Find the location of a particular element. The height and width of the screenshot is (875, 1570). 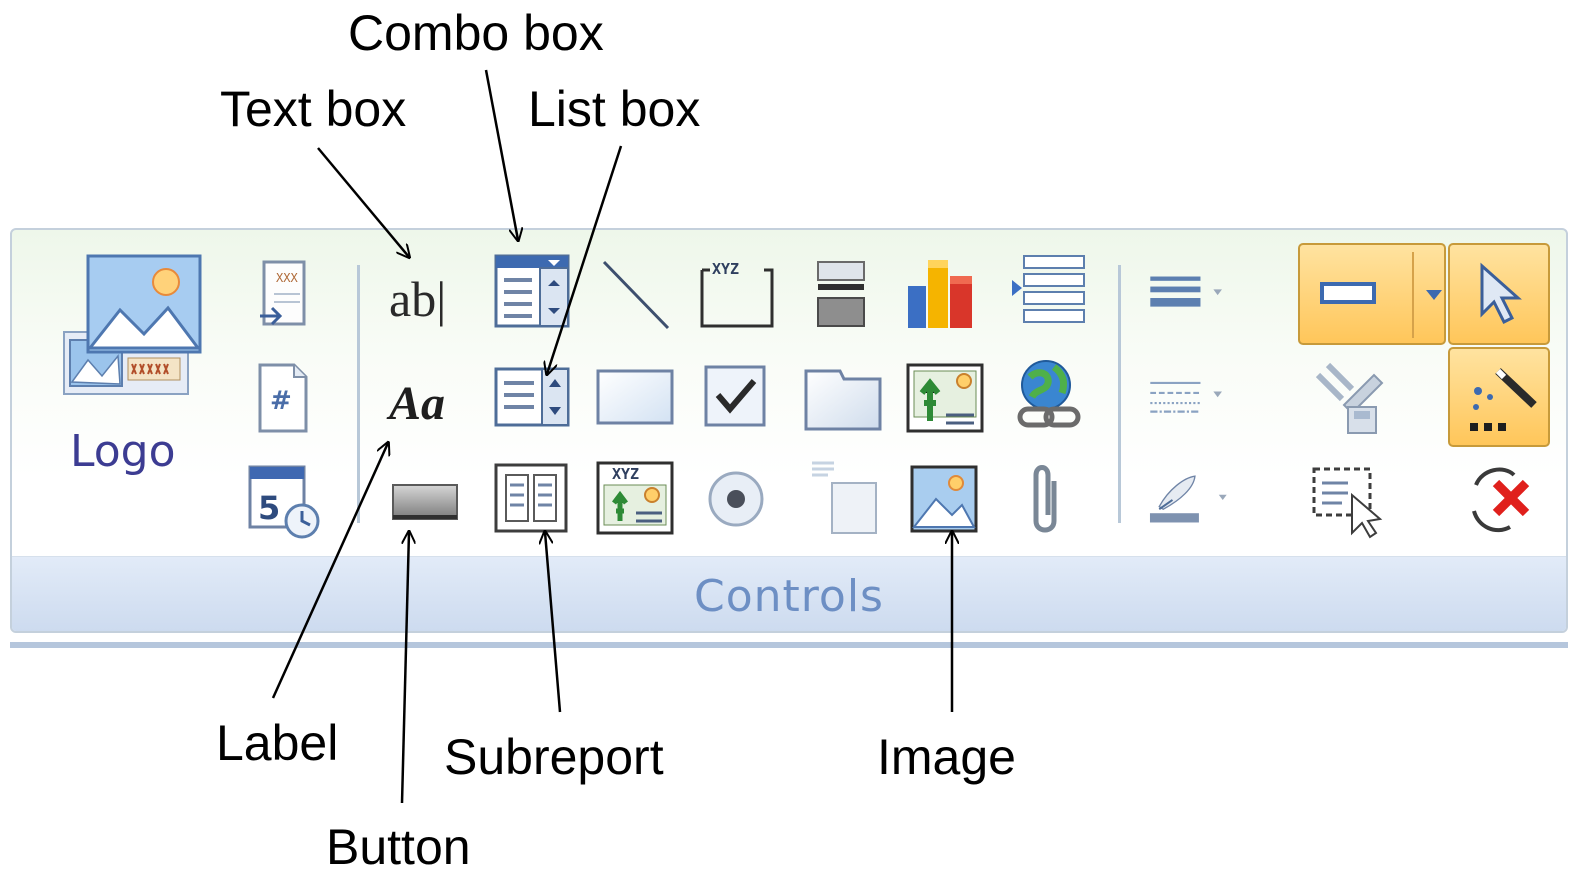

attachment-icon is located at coordinates (1045, 499).